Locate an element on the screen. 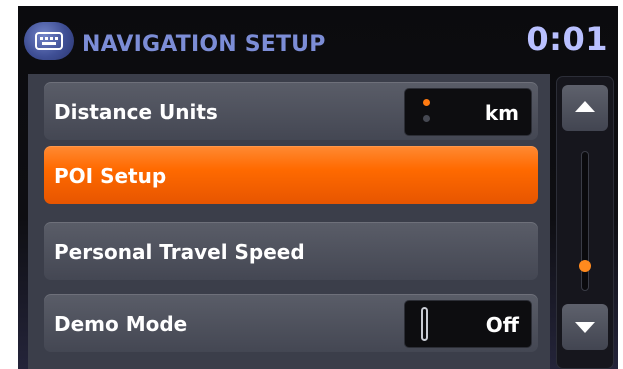  menu-item-label: Distance Units is located at coordinates (136, 112).